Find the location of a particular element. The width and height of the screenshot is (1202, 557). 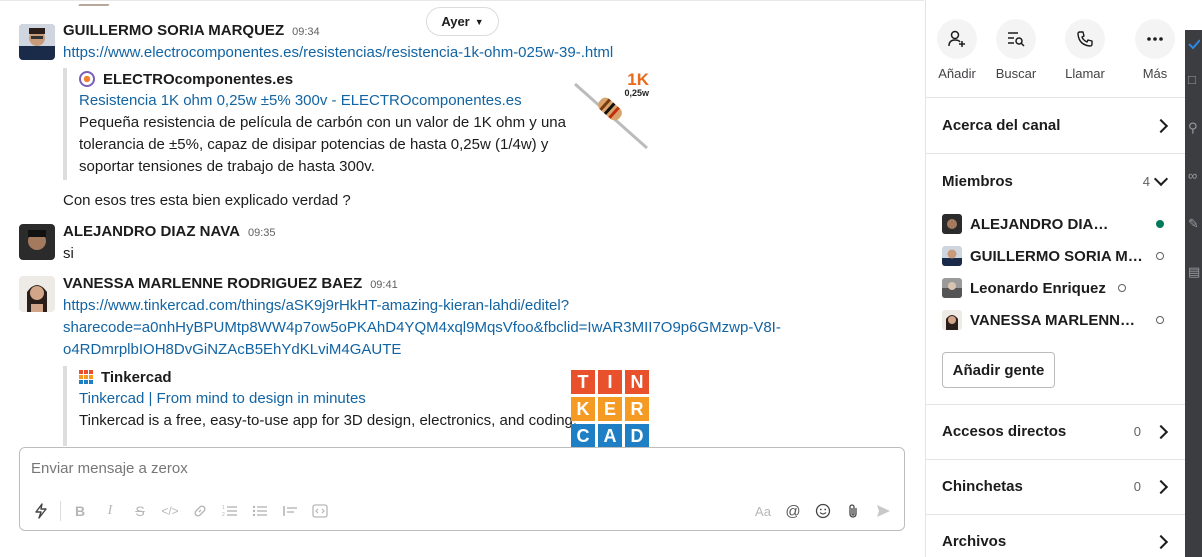

bold-icon: B is located at coordinates (80, 511).